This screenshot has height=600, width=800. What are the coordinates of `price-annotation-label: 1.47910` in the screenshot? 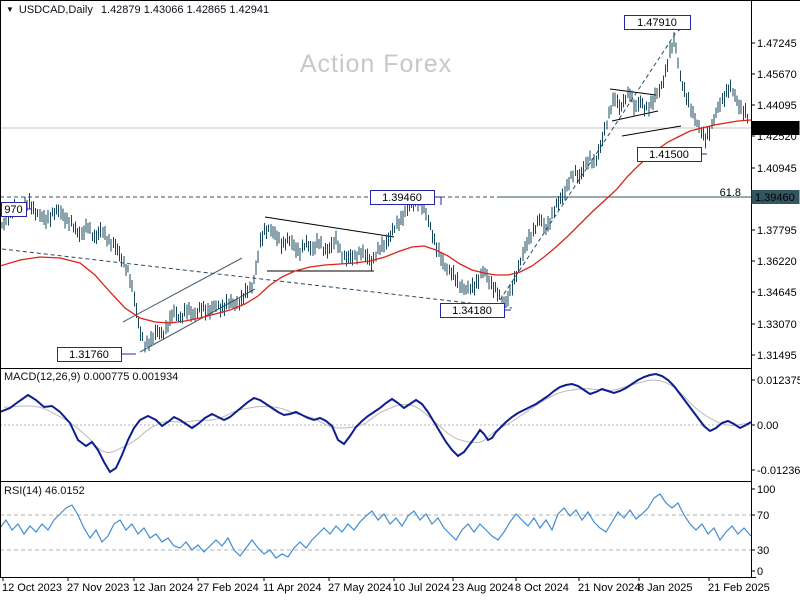 It's located at (657, 23).